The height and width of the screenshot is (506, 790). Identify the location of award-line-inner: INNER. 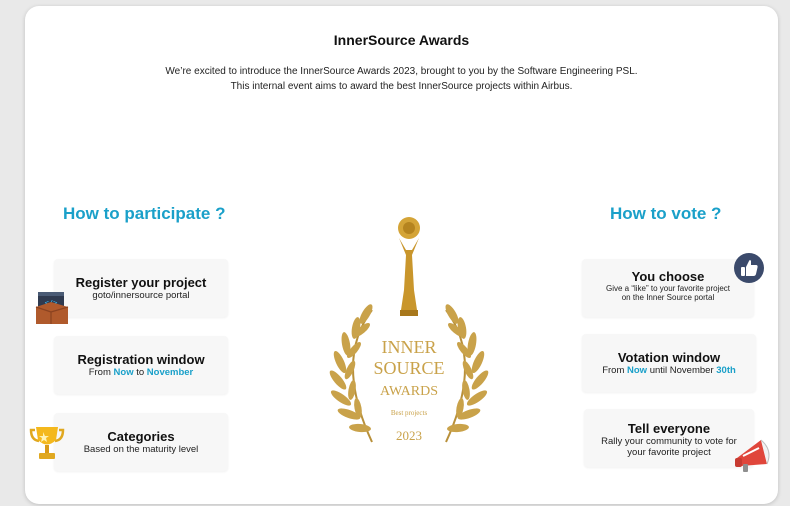
(409, 347).